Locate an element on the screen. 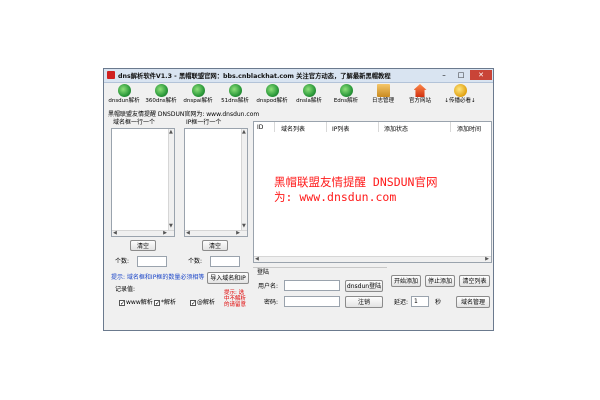 This screenshot has height=400, width=600. toolbar-label: 日志管理 is located at coordinates (382, 101).